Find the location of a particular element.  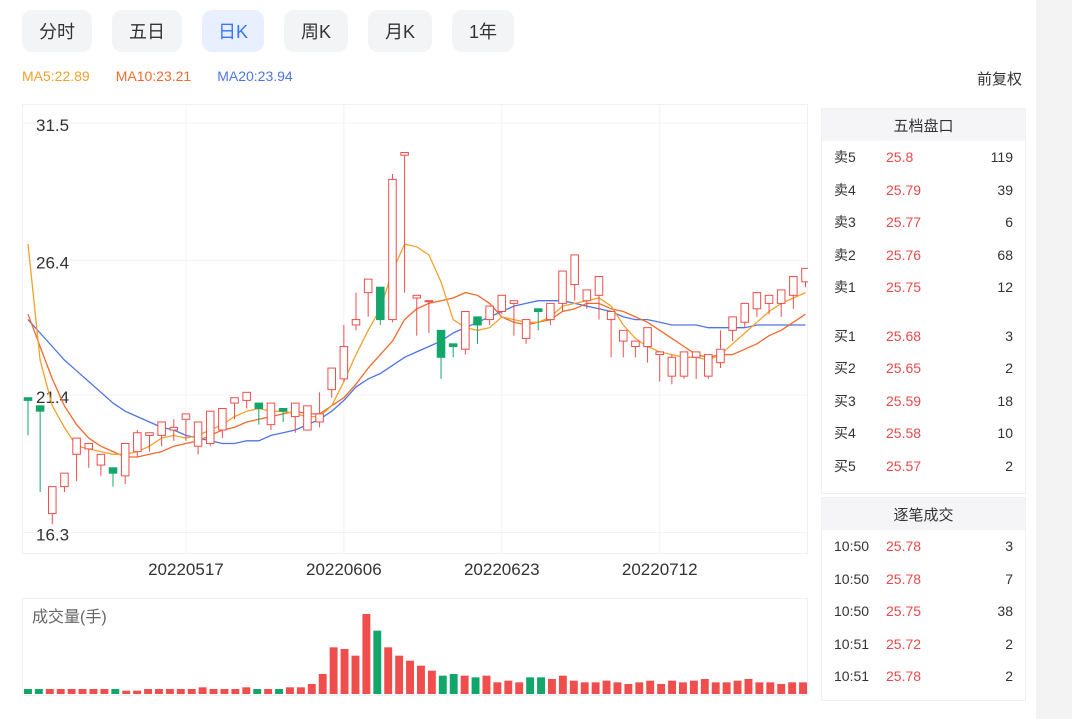

sell-level-vol: 6 is located at coordinates (1009, 222).